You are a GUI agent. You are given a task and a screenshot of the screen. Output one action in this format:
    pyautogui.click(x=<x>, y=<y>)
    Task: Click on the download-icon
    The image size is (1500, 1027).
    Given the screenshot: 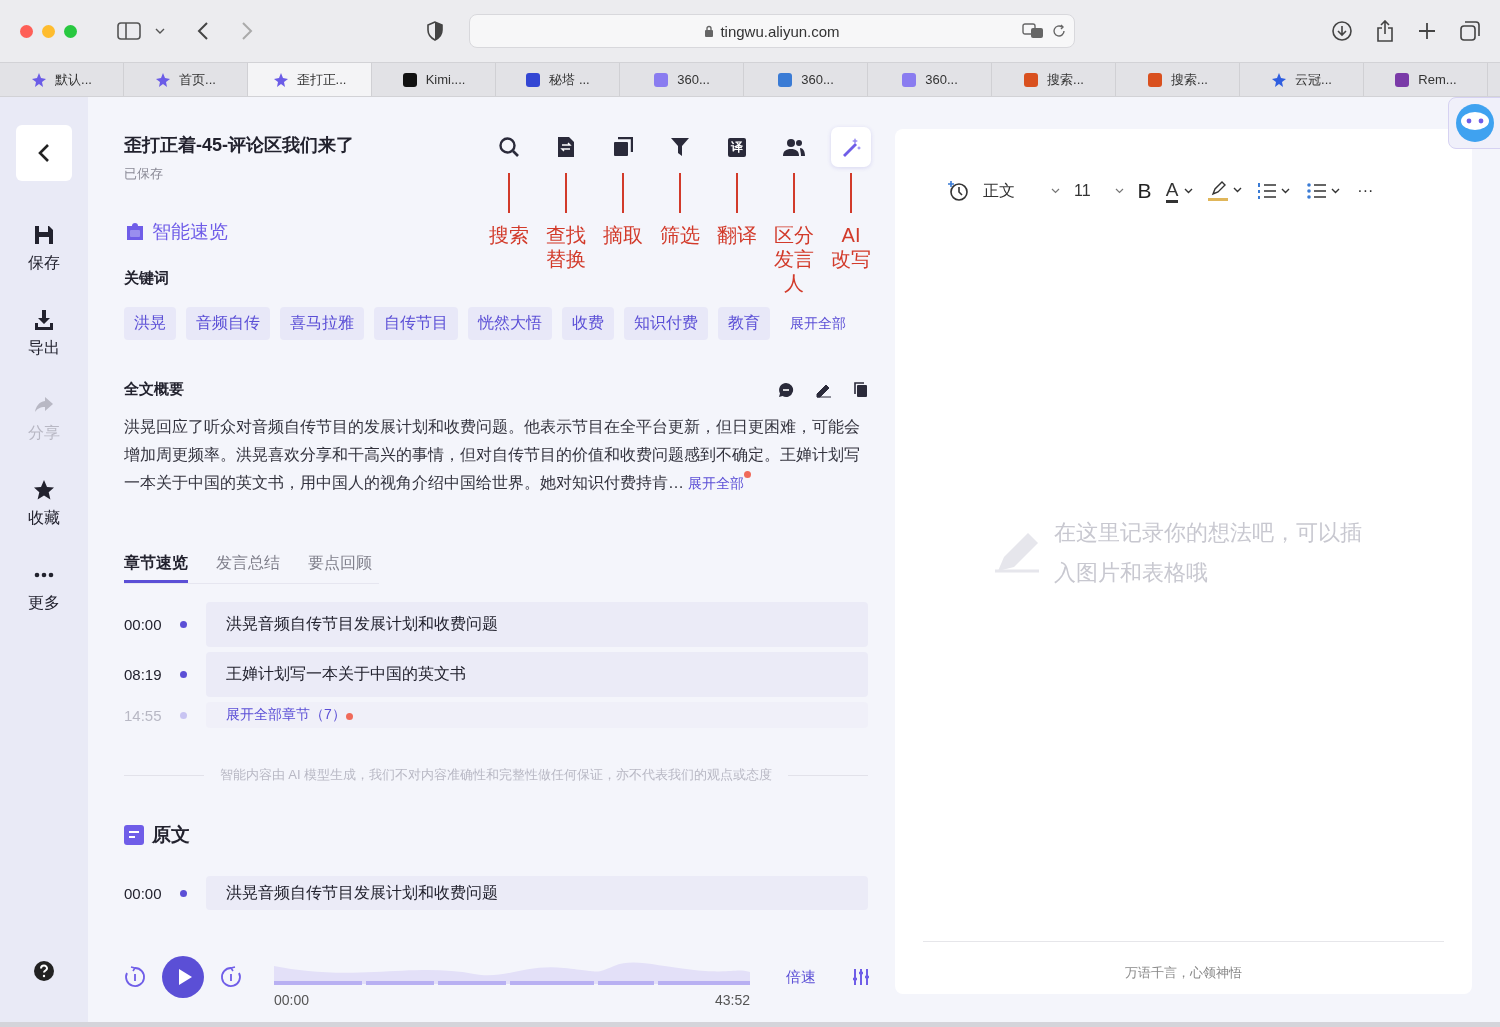 What is the action you would take?
    pyautogui.click(x=1342, y=31)
    